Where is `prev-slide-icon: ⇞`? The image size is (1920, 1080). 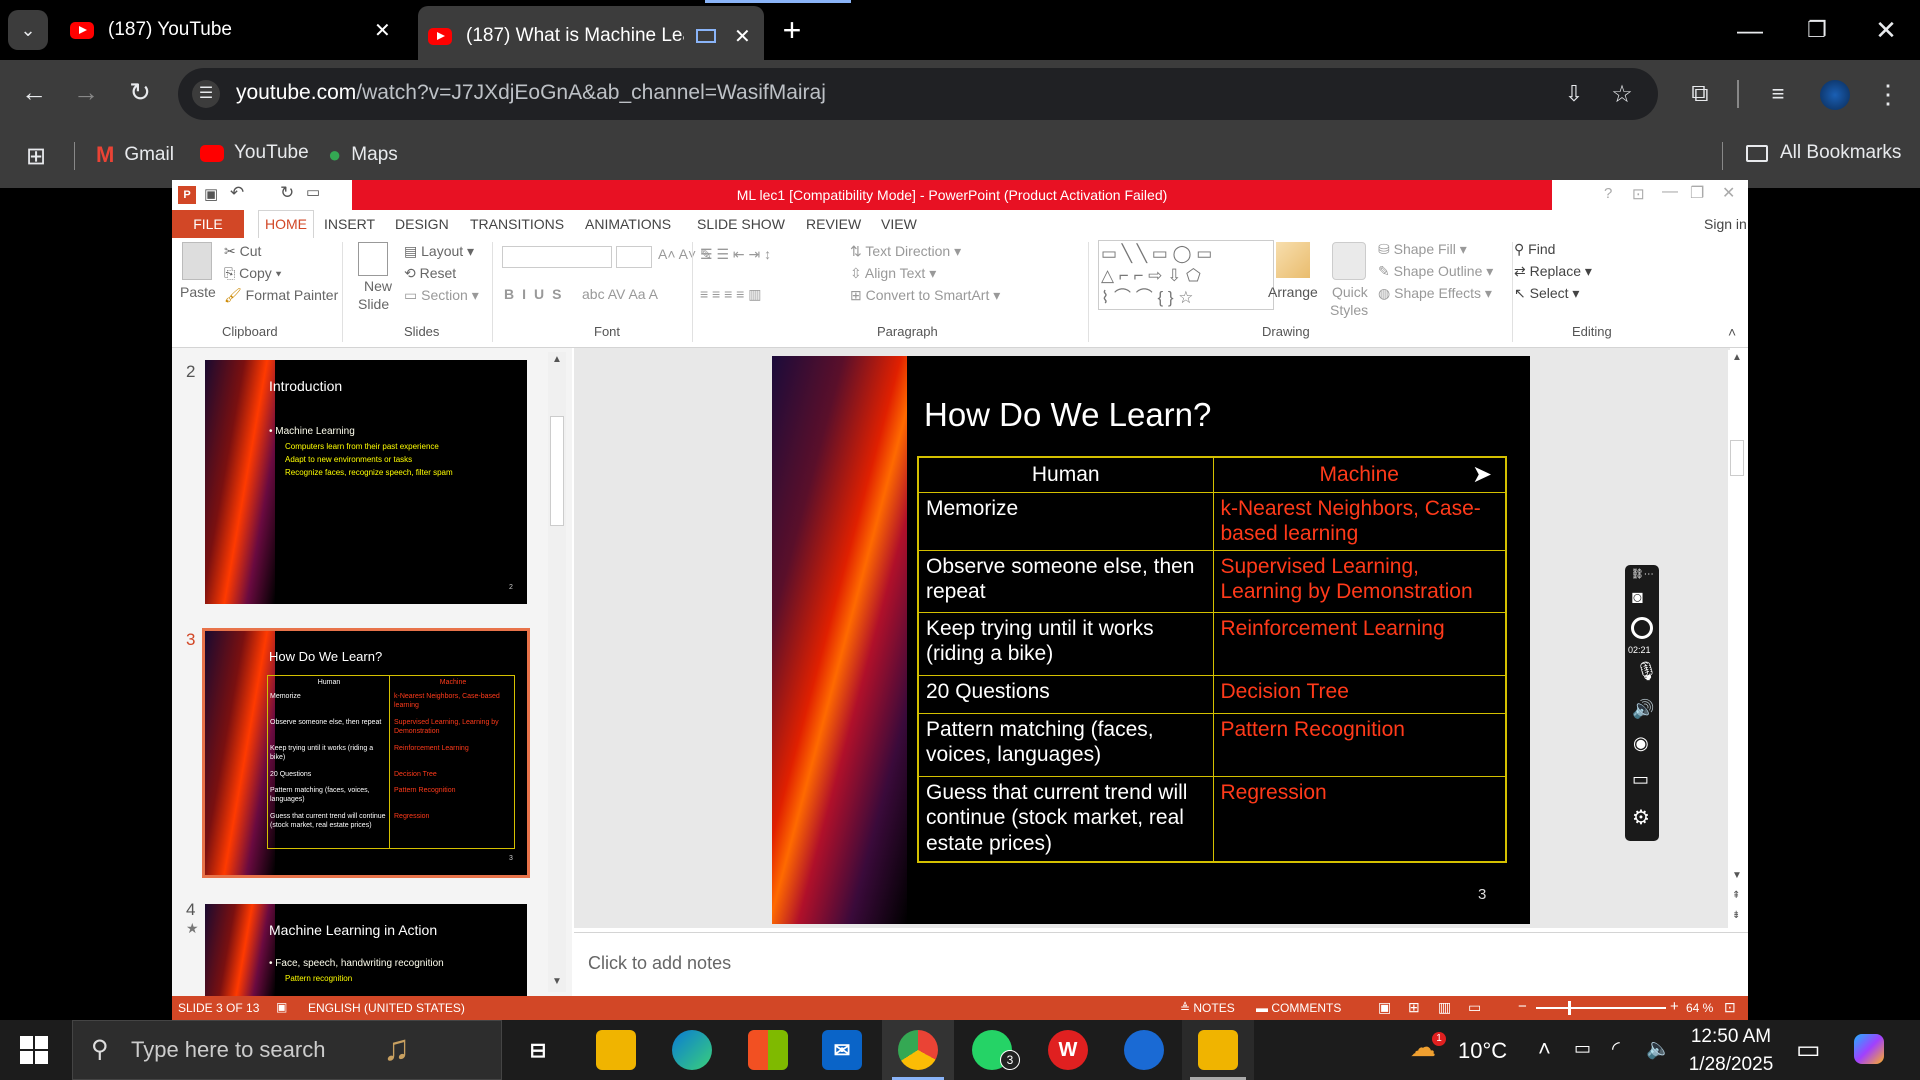
prev-slide-icon: ⇞ is located at coordinates (1736, 895).